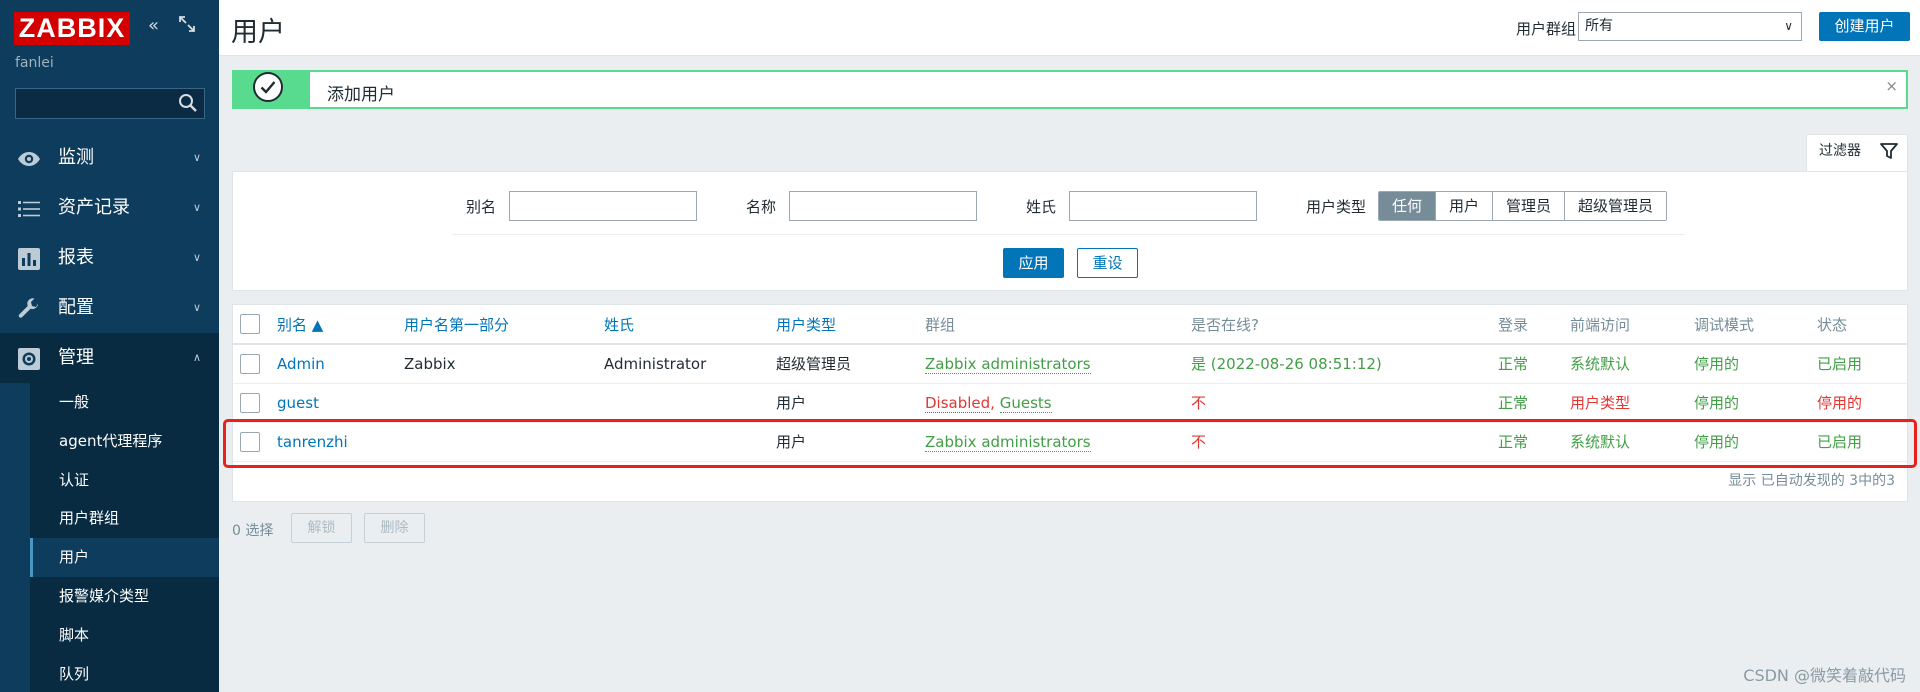 The width and height of the screenshot is (1920, 692). Describe the element at coordinates (253, 531) in the screenshot. I see `selected-count: 0 选择` at that location.